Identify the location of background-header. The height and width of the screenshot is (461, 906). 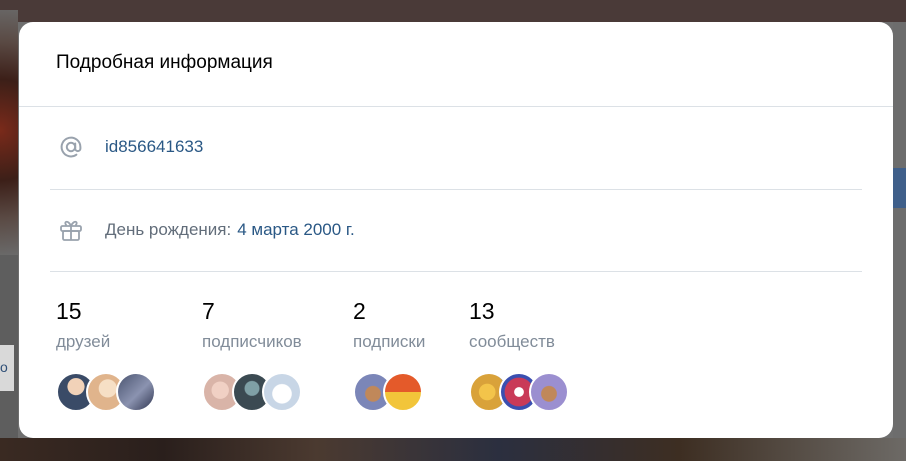
(453, 11).